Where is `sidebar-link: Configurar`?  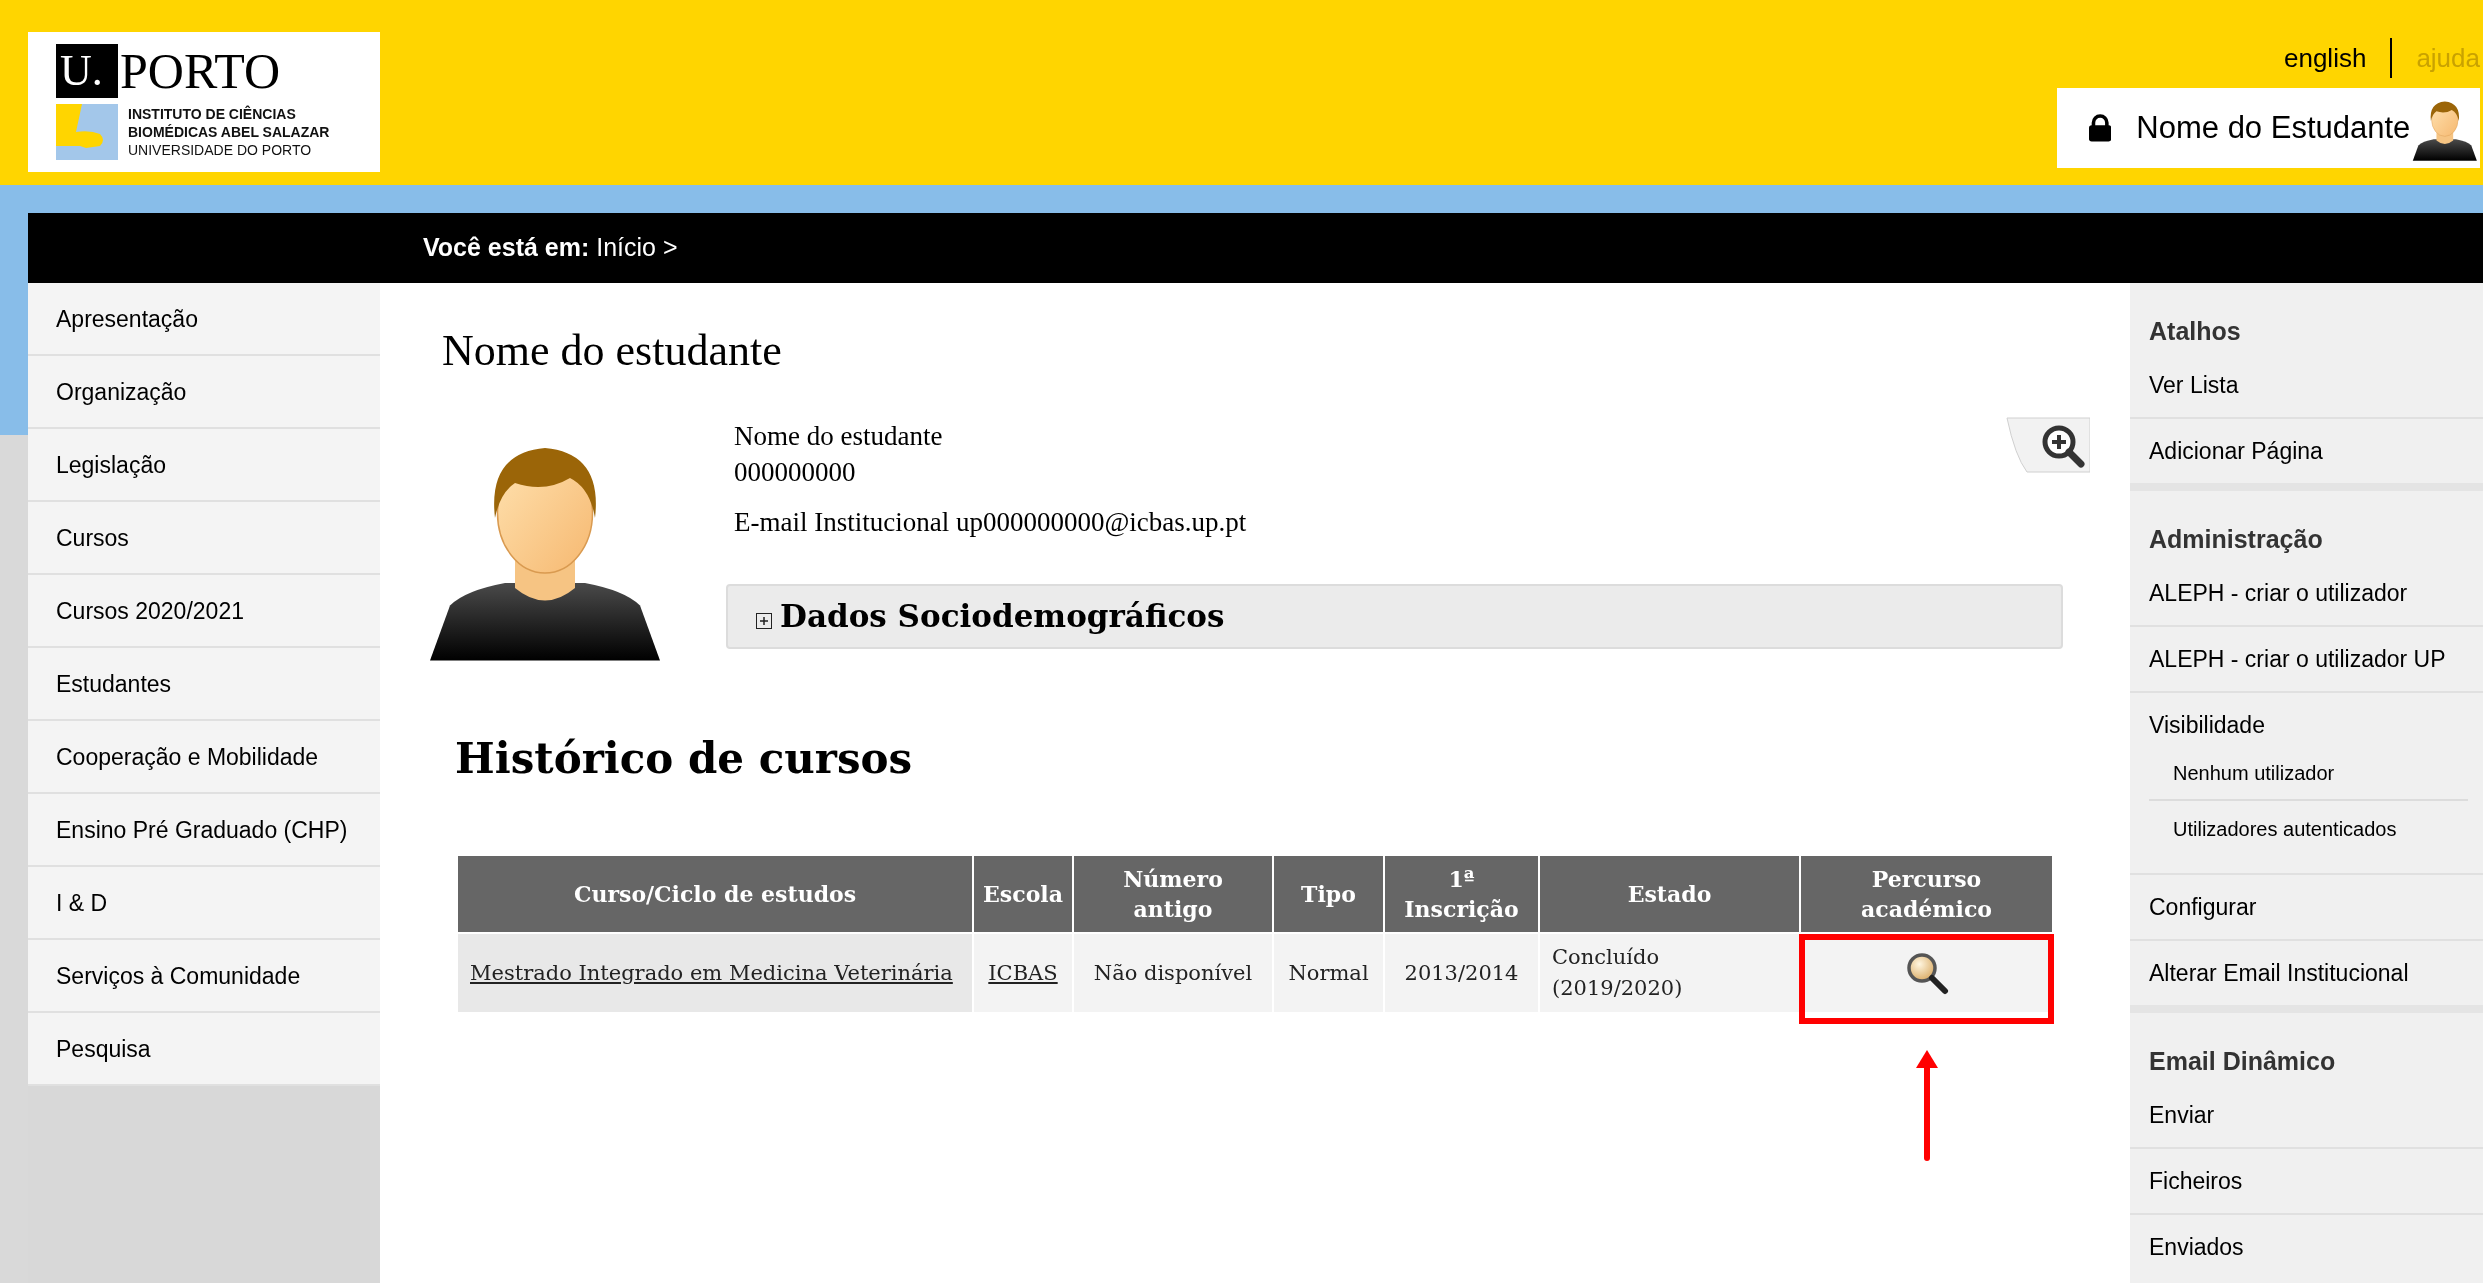 sidebar-link: Configurar is located at coordinates (2306, 907).